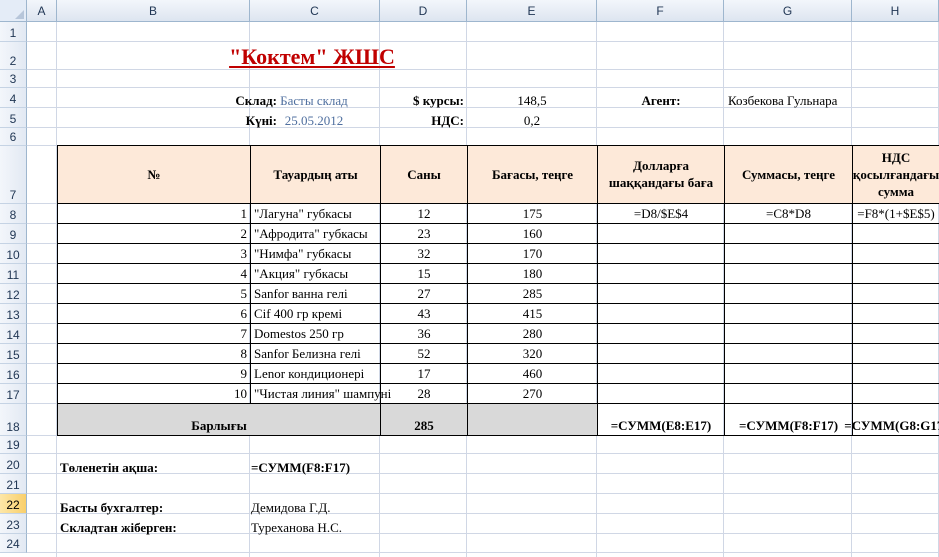  What do you see at coordinates (423, 100) in the screenshot?
I see `kursy-label: $ курсы:` at bounding box center [423, 100].